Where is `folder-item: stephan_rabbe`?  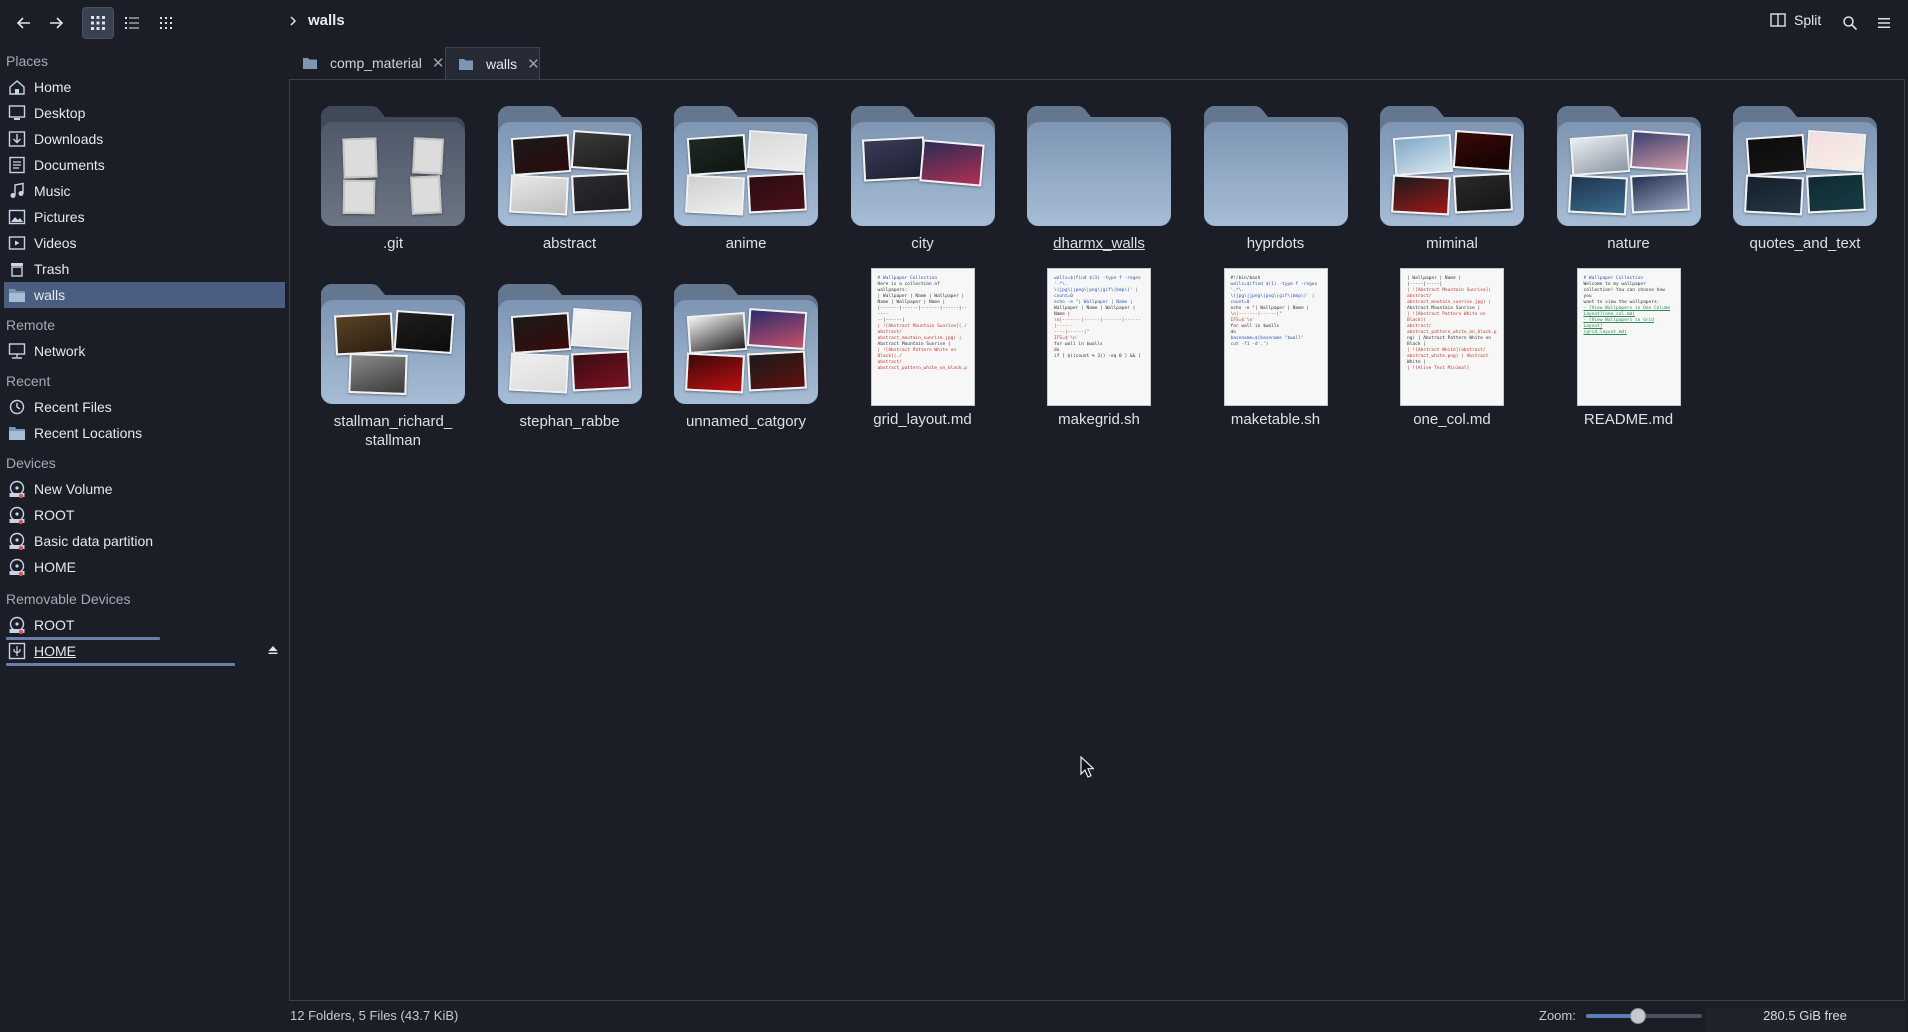
folder-item: stephan_rabbe is located at coordinates (570, 354).